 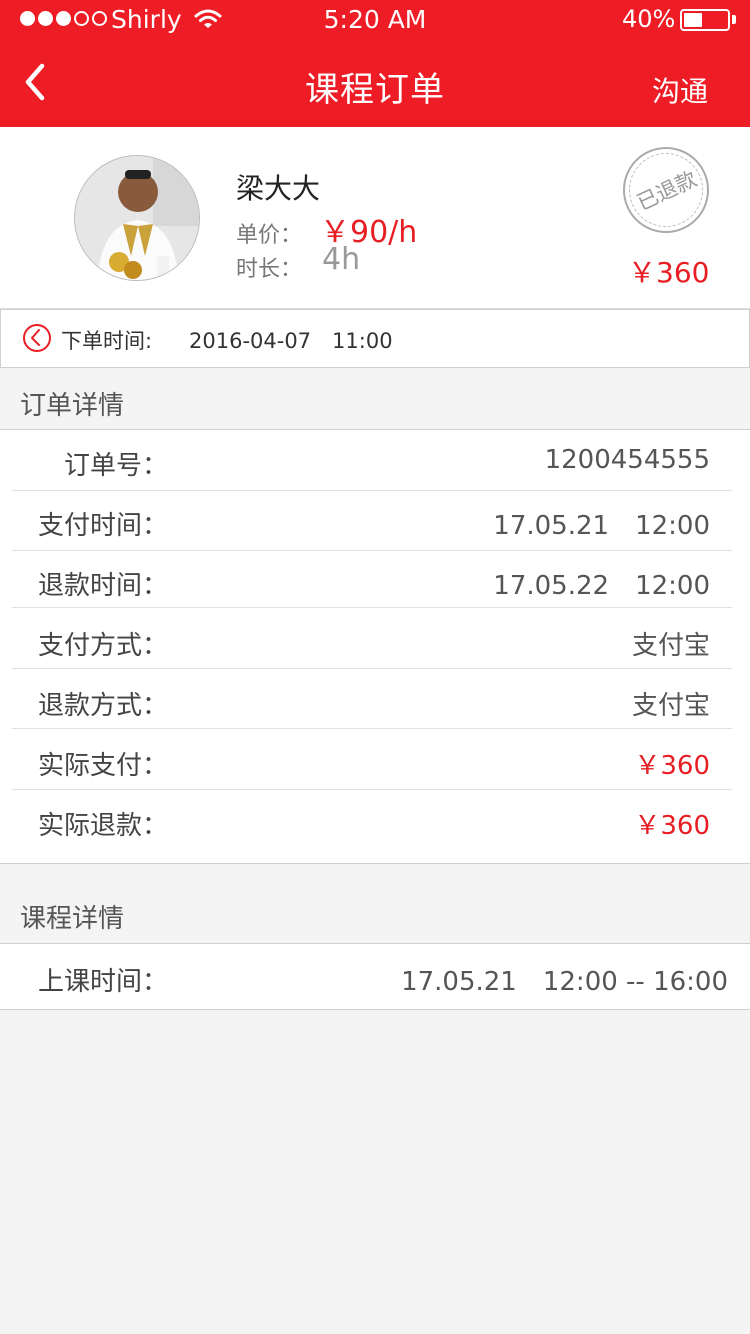 I want to click on battery-percentage: 40%, so click(x=649, y=19).